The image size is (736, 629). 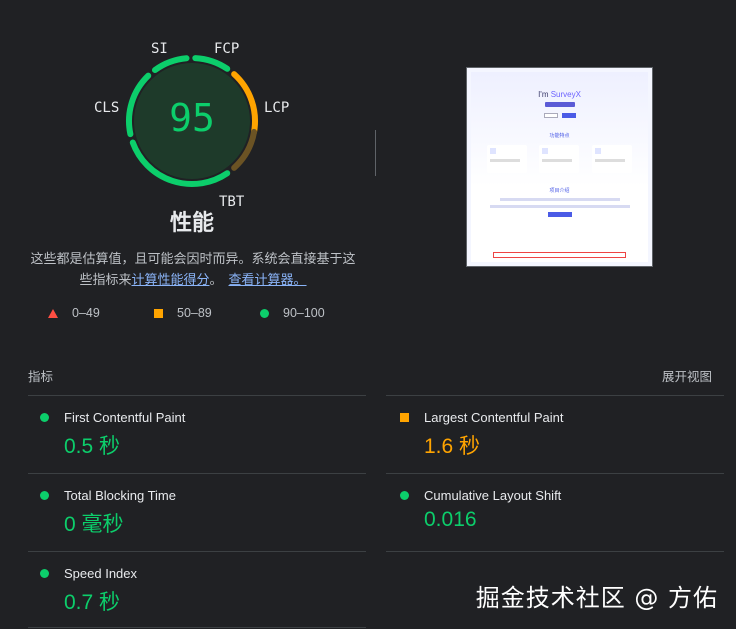 What do you see at coordinates (494, 417) in the screenshot?
I see `metric-name: Largest Contentful Paint` at bounding box center [494, 417].